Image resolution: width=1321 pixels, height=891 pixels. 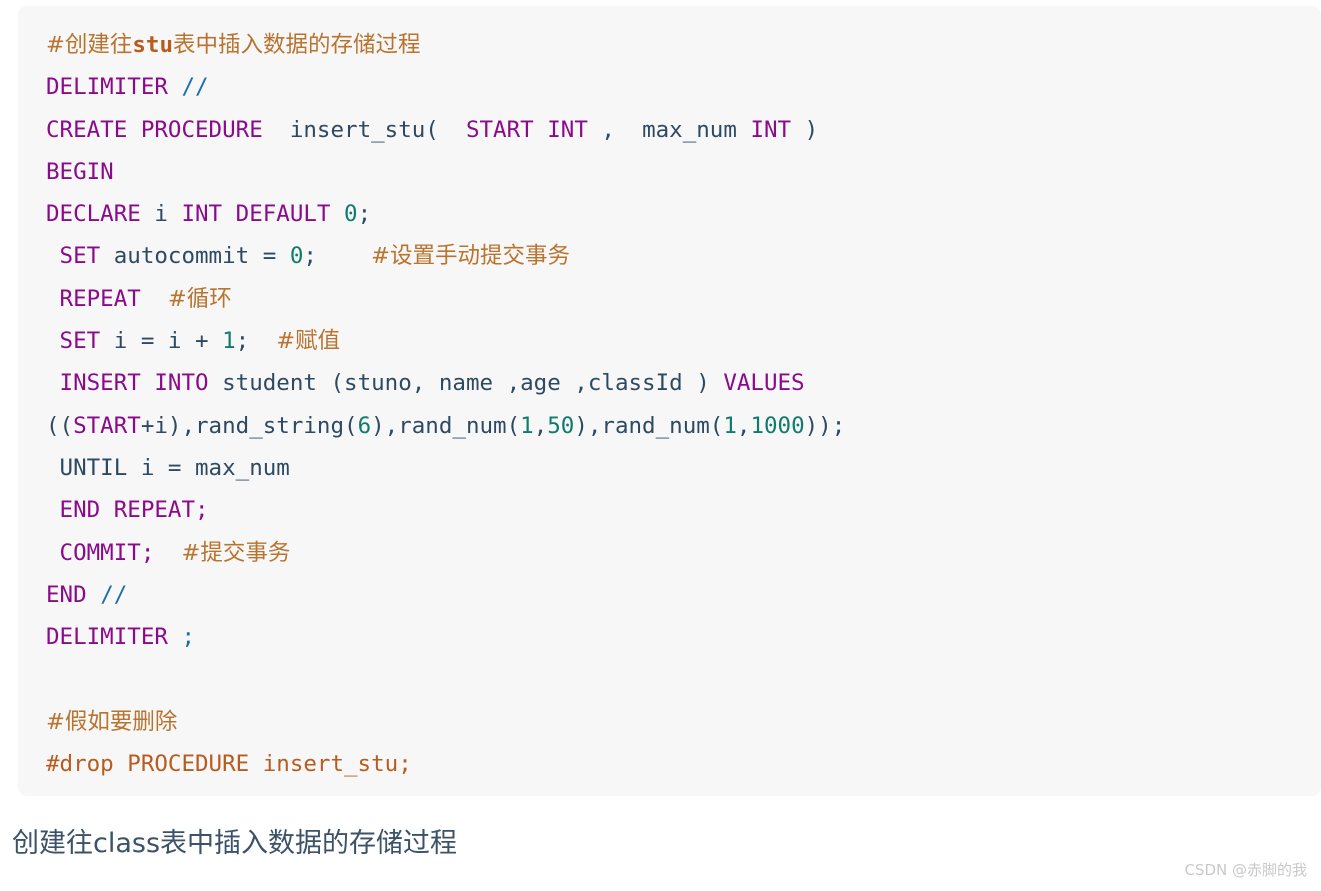 I want to click on code-line: COMMIT; #提交事务, so click(x=175, y=552).